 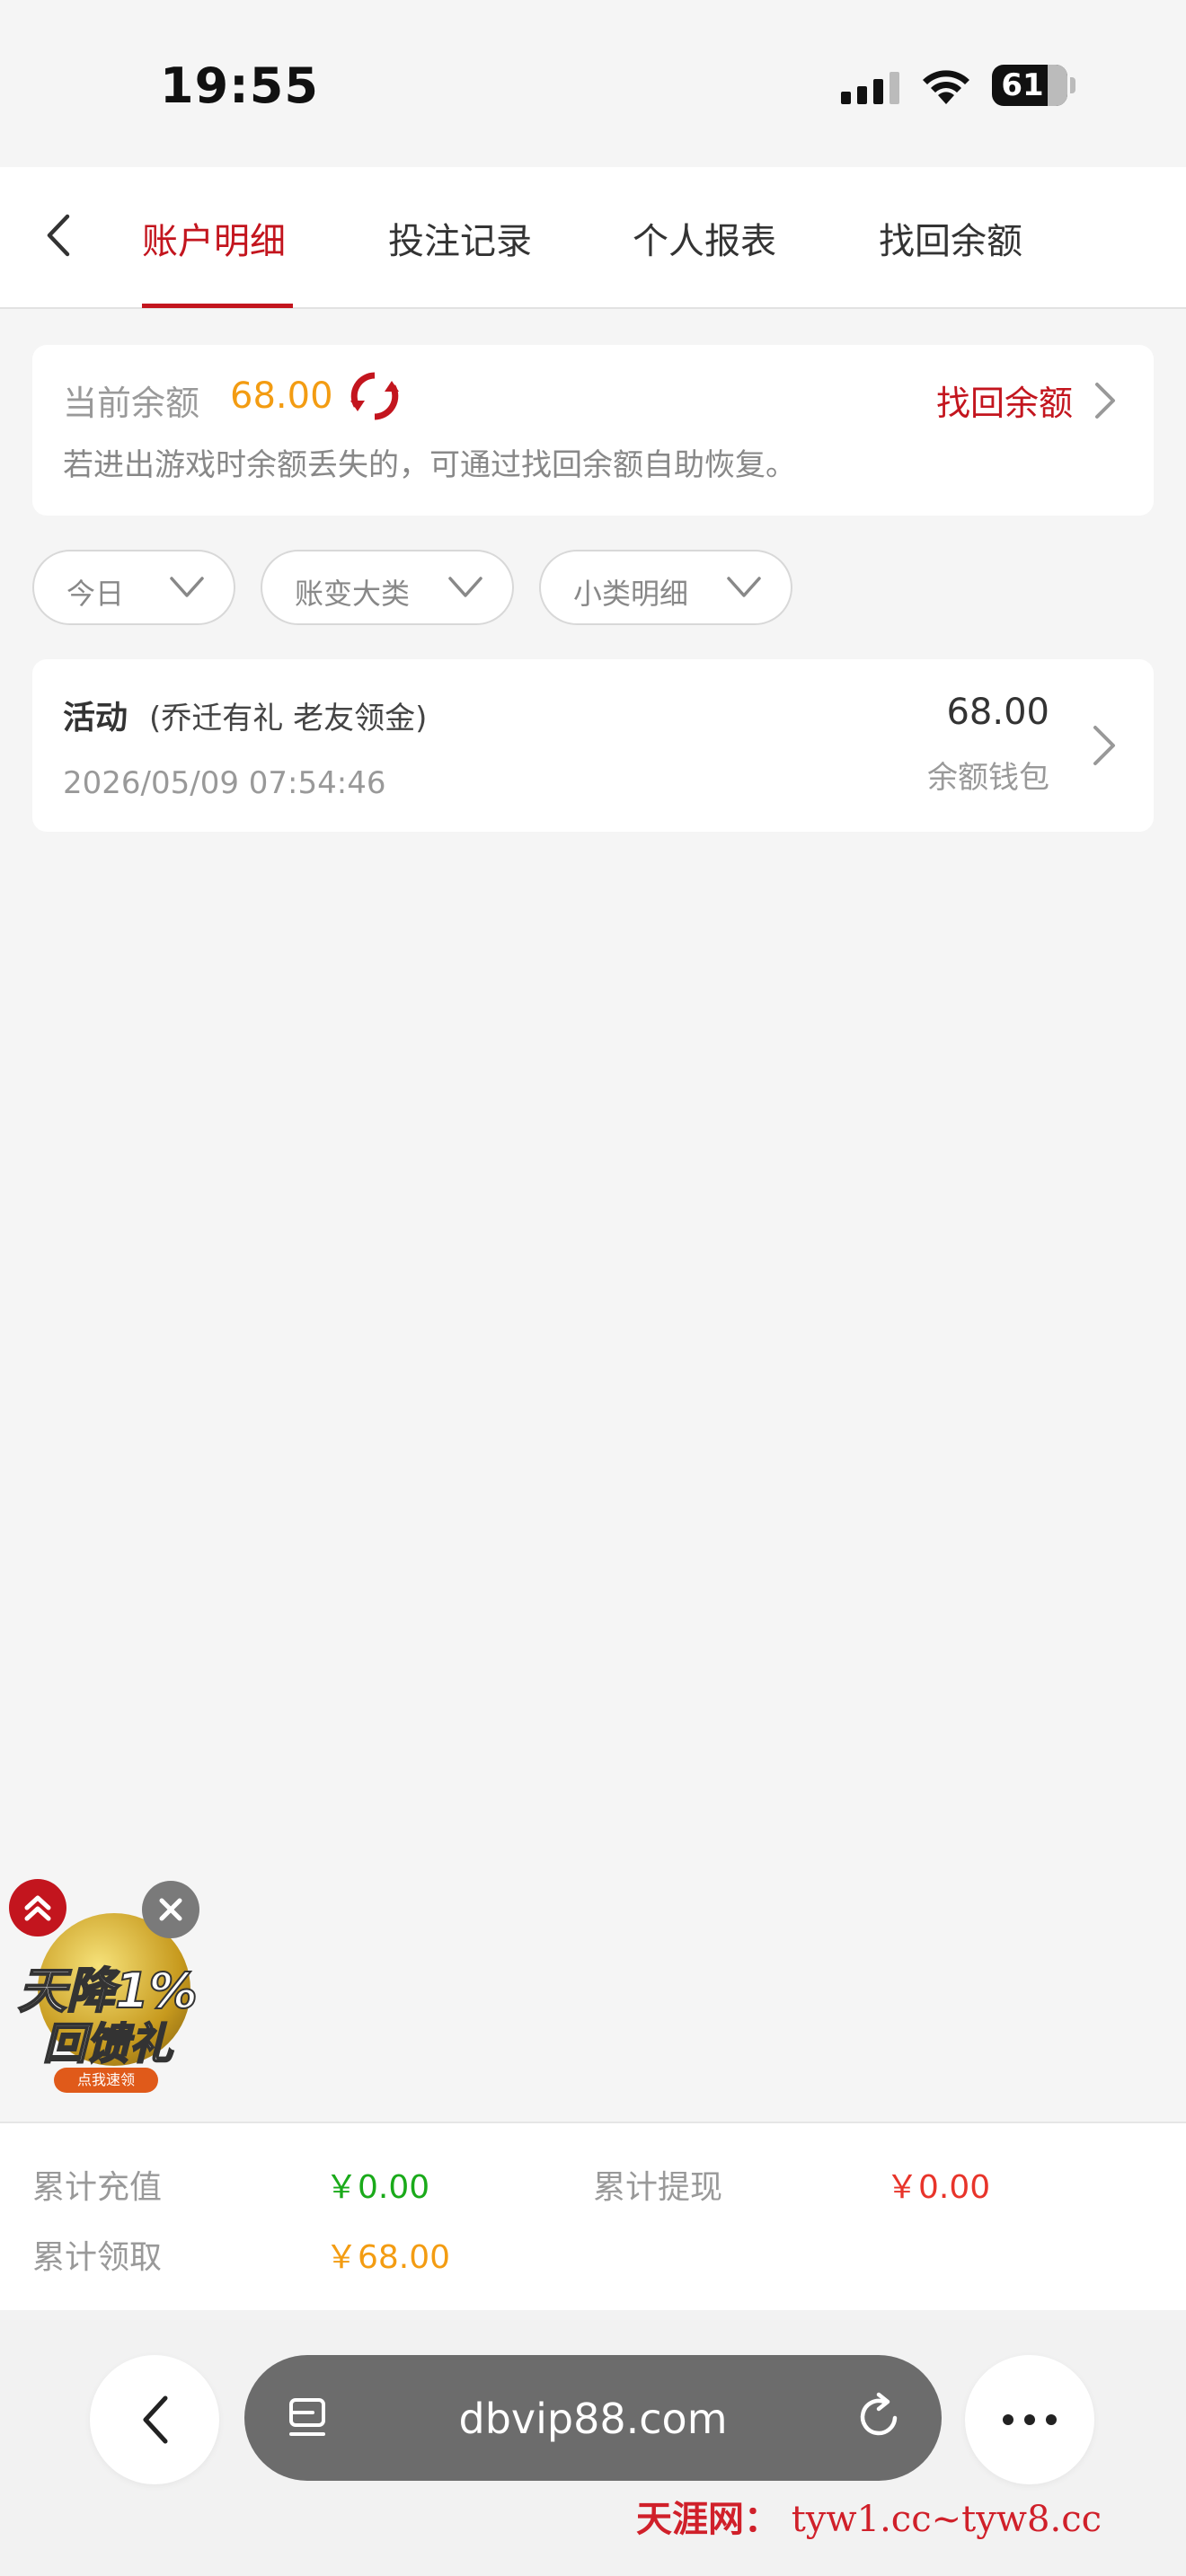 I want to click on tab-bet-records: 投注记录, so click(x=460, y=238).